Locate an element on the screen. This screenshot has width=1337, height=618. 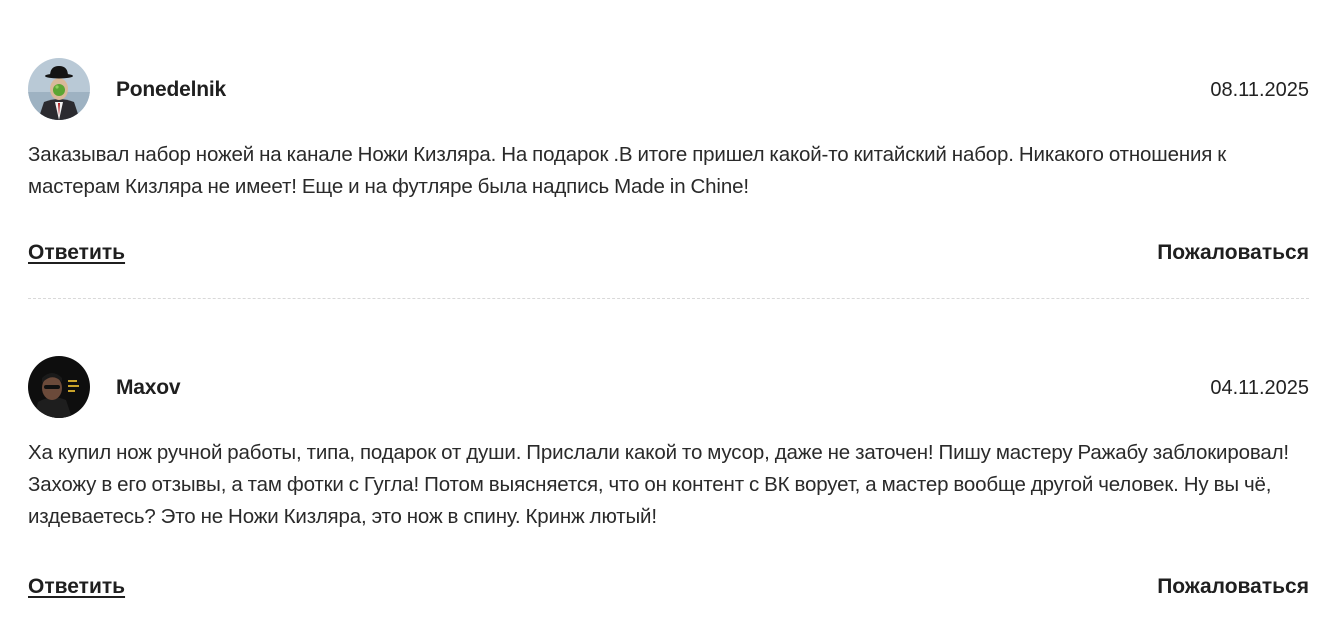
comment-author: Ponedelnik is located at coordinates (171, 89).